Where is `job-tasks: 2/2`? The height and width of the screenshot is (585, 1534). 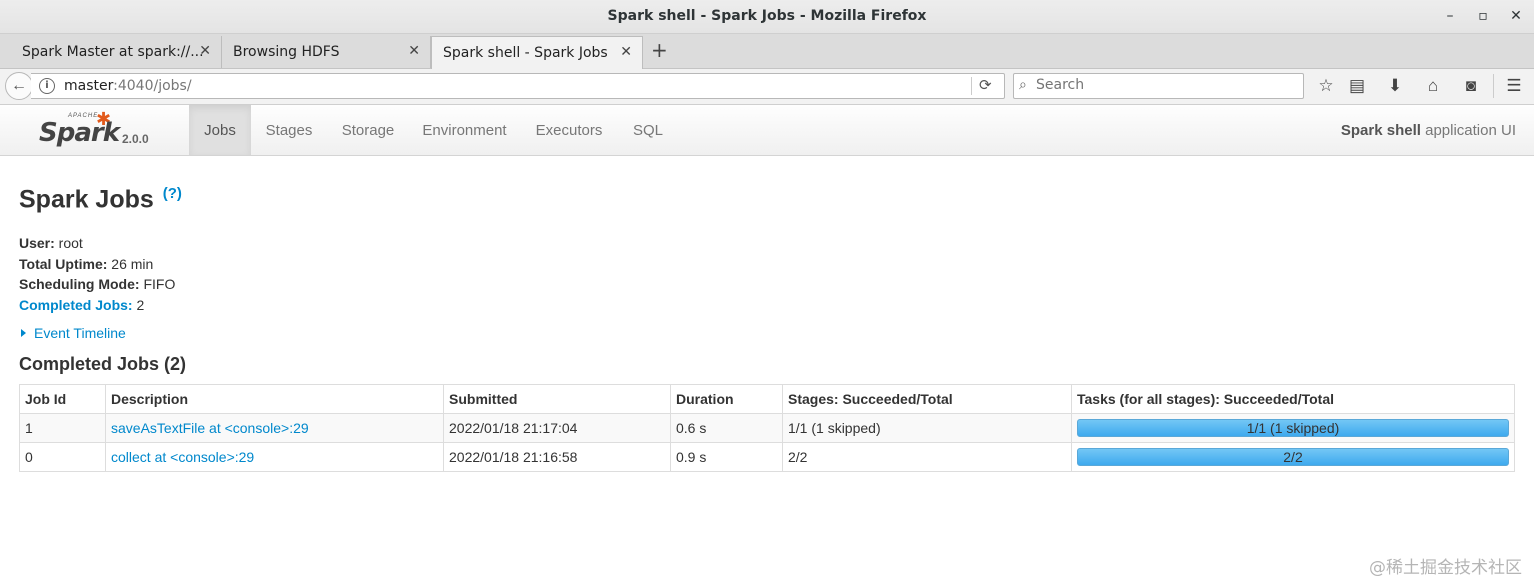 job-tasks: 2/2 is located at coordinates (1293, 457).